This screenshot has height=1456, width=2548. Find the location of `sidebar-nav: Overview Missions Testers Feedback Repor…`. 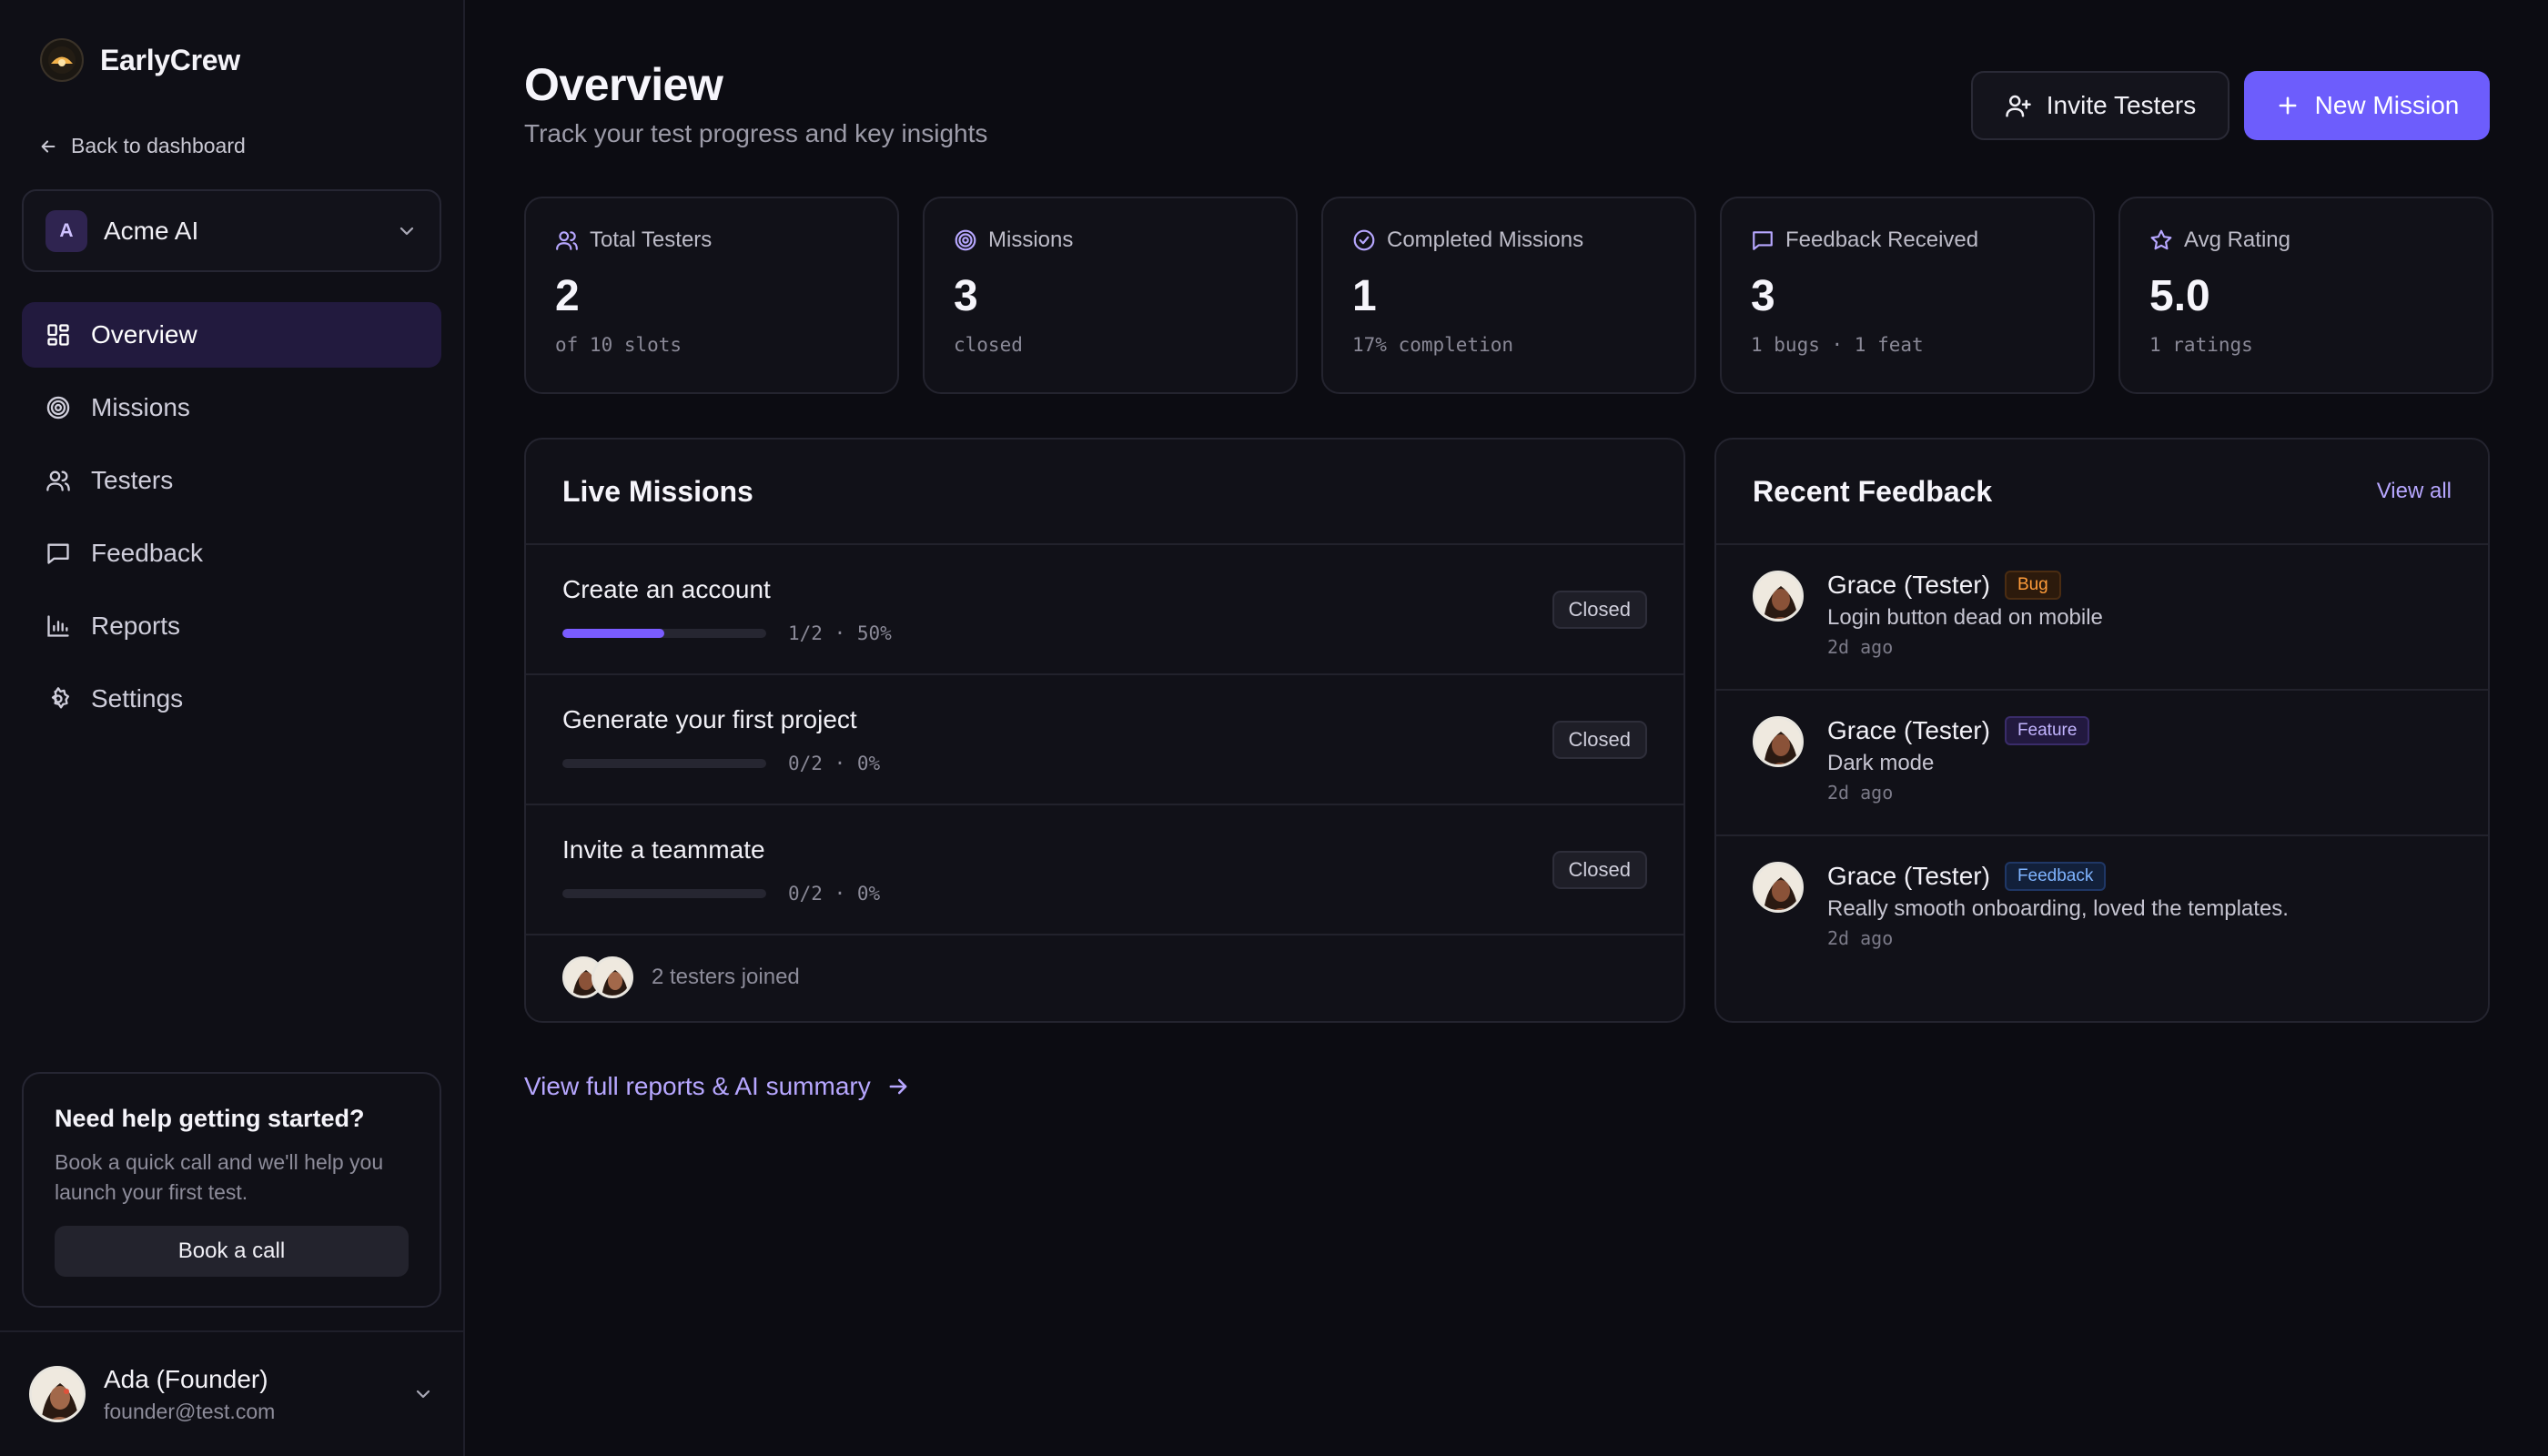

sidebar-nav: Overview Missions Testers Feedback Repor… is located at coordinates (232, 521).